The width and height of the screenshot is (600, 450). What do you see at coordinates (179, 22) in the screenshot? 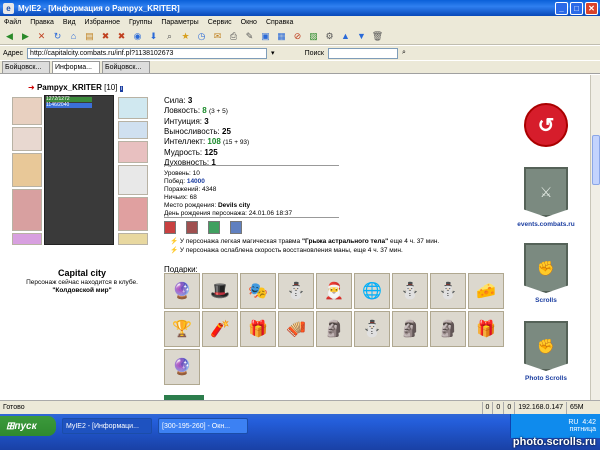
I see `menu-options: Параметры` at bounding box center [179, 22].